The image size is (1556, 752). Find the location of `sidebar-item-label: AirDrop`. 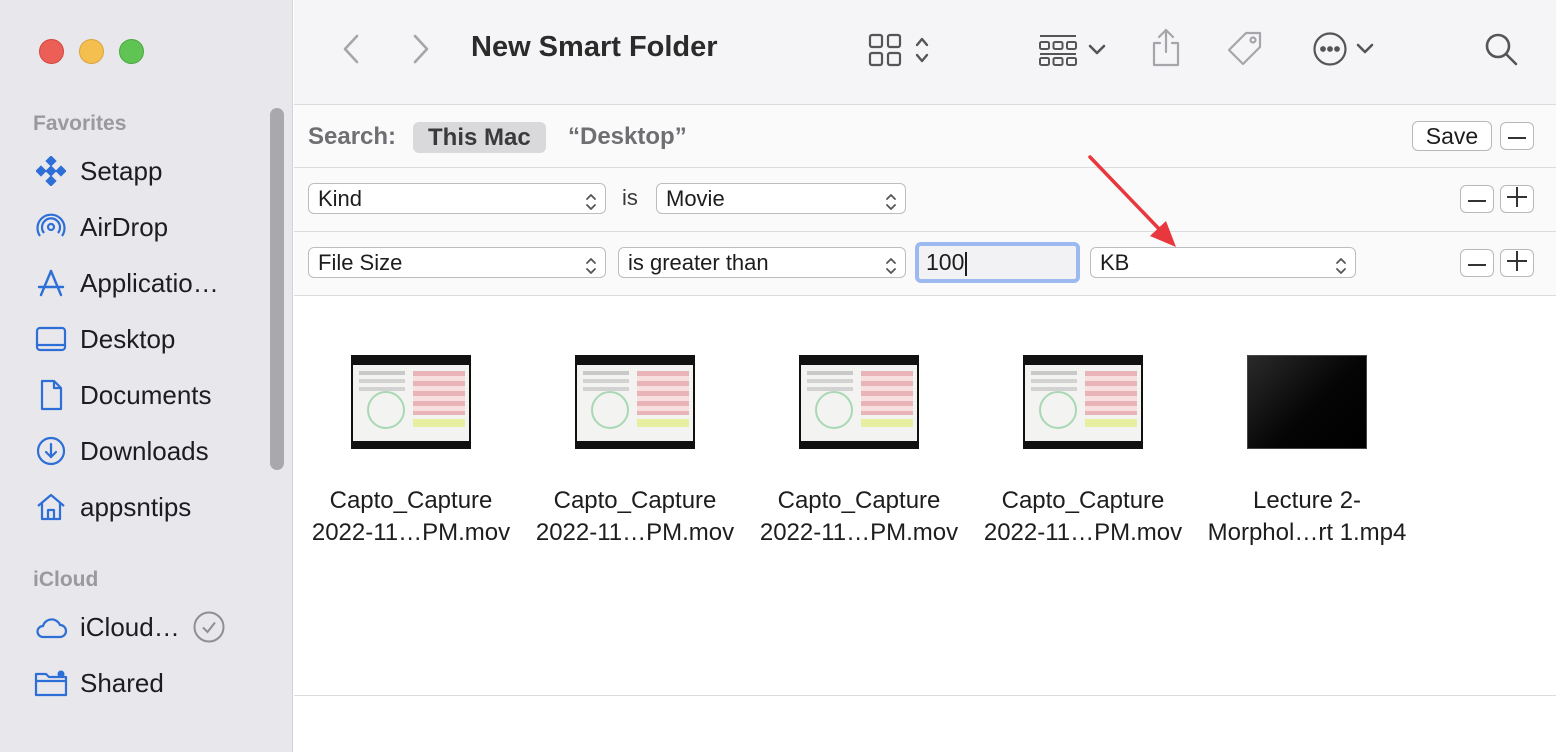

sidebar-item-label: AirDrop is located at coordinates (124, 226).